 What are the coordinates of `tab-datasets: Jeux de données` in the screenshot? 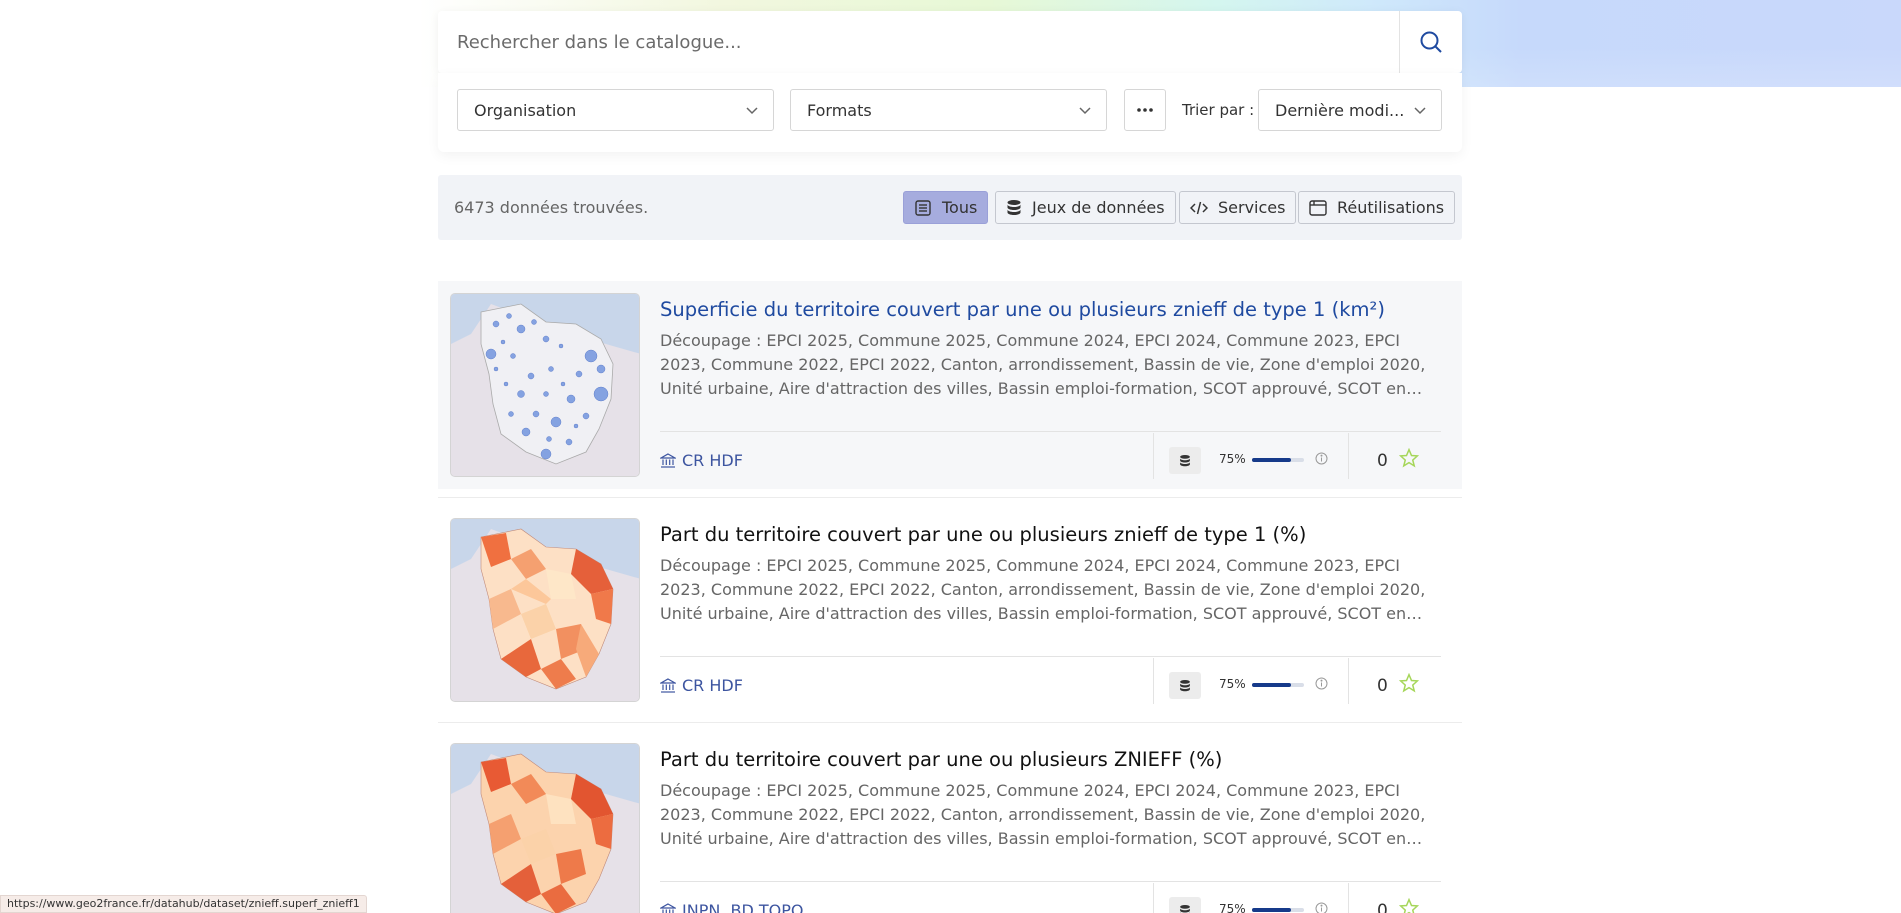 It's located at (1085, 207).